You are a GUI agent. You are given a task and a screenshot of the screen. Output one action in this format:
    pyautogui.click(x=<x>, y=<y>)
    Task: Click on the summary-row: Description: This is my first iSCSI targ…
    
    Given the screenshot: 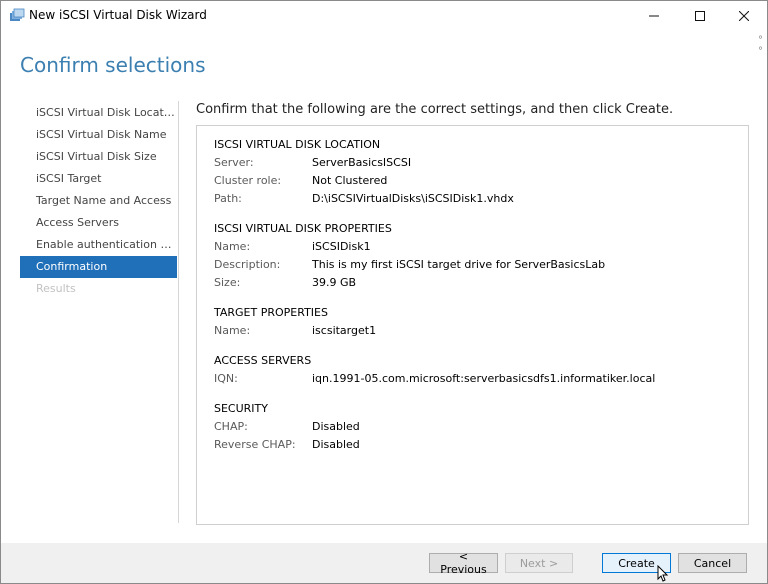 What is the action you would take?
    pyautogui.click(x=474, y=265)
    